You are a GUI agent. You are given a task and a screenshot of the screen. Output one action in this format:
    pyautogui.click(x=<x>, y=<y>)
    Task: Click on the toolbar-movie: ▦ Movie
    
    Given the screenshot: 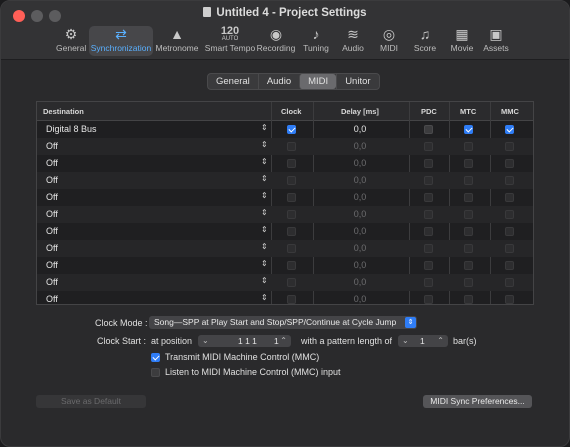 What is the action you would take?
    pyautogui.click(x=462, y=41)
    